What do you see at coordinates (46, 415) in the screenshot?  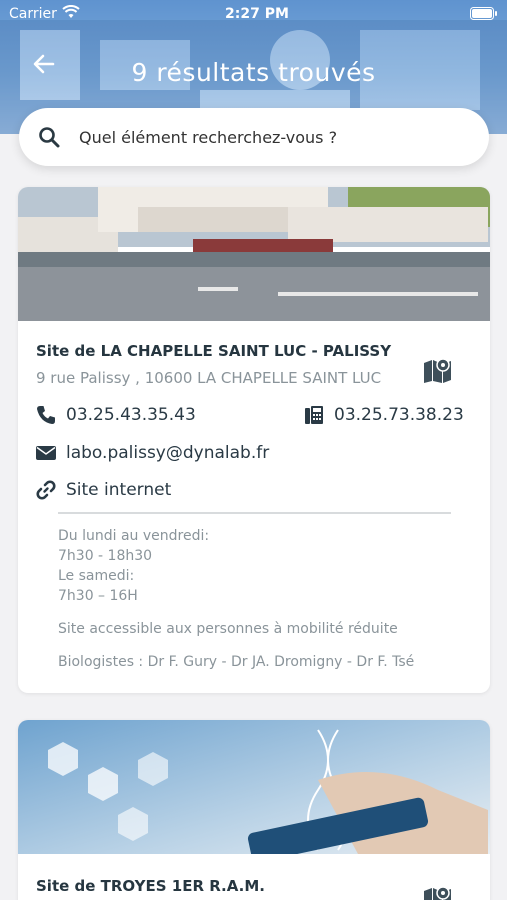 I see `phone-icon` at bounding box center [46, 415].